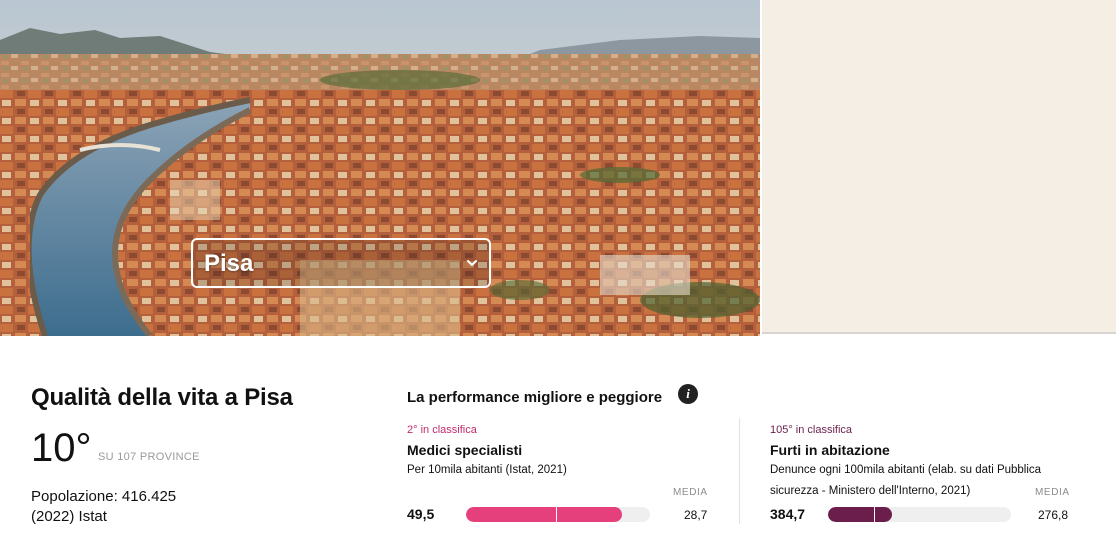 Image resolution: width=1116 pixels, height=555 pixels. I want to click on best-progress-fill, so click(544, 514).